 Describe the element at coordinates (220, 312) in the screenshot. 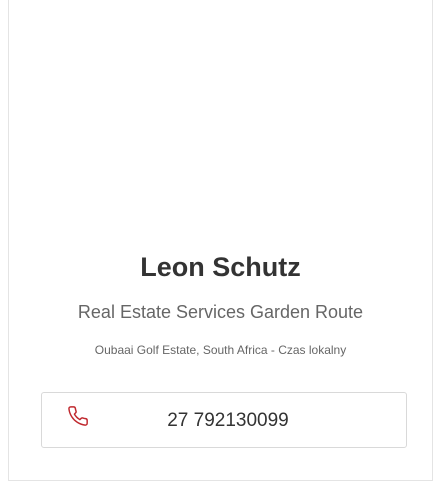

I see `agent-company: Real Estate Services Garden Route` at that location.